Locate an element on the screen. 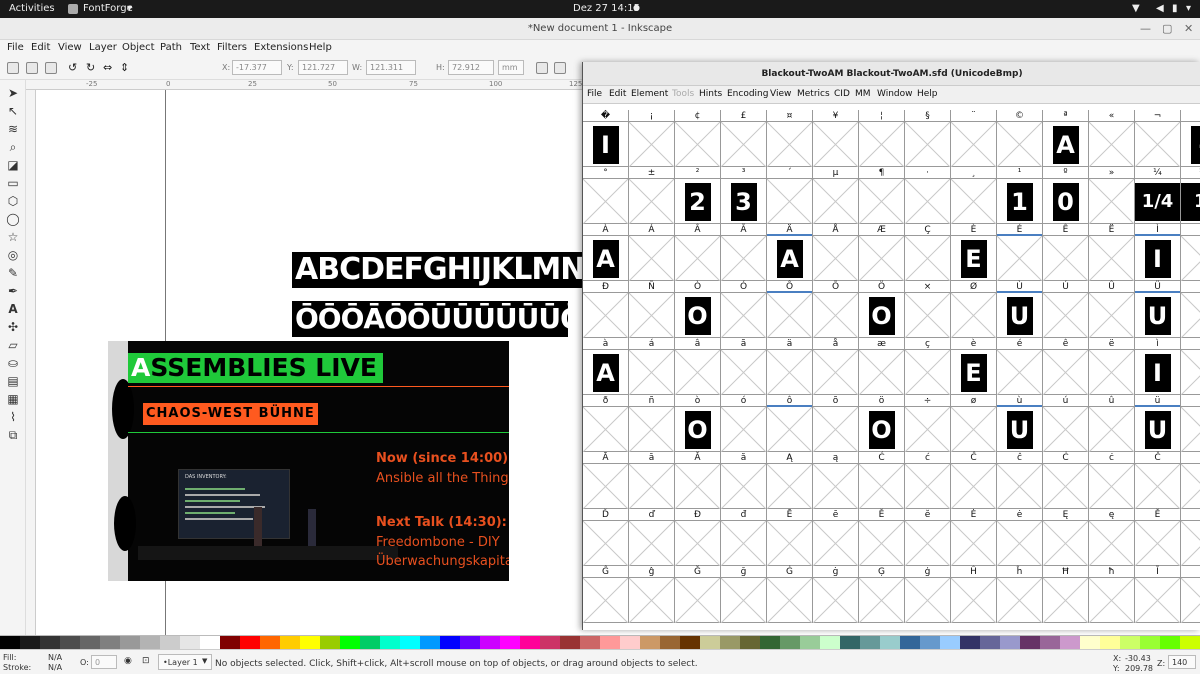 The image size is (1200, 674). pencil-tool-icon: ✎ is located at coordinates (13, 273).